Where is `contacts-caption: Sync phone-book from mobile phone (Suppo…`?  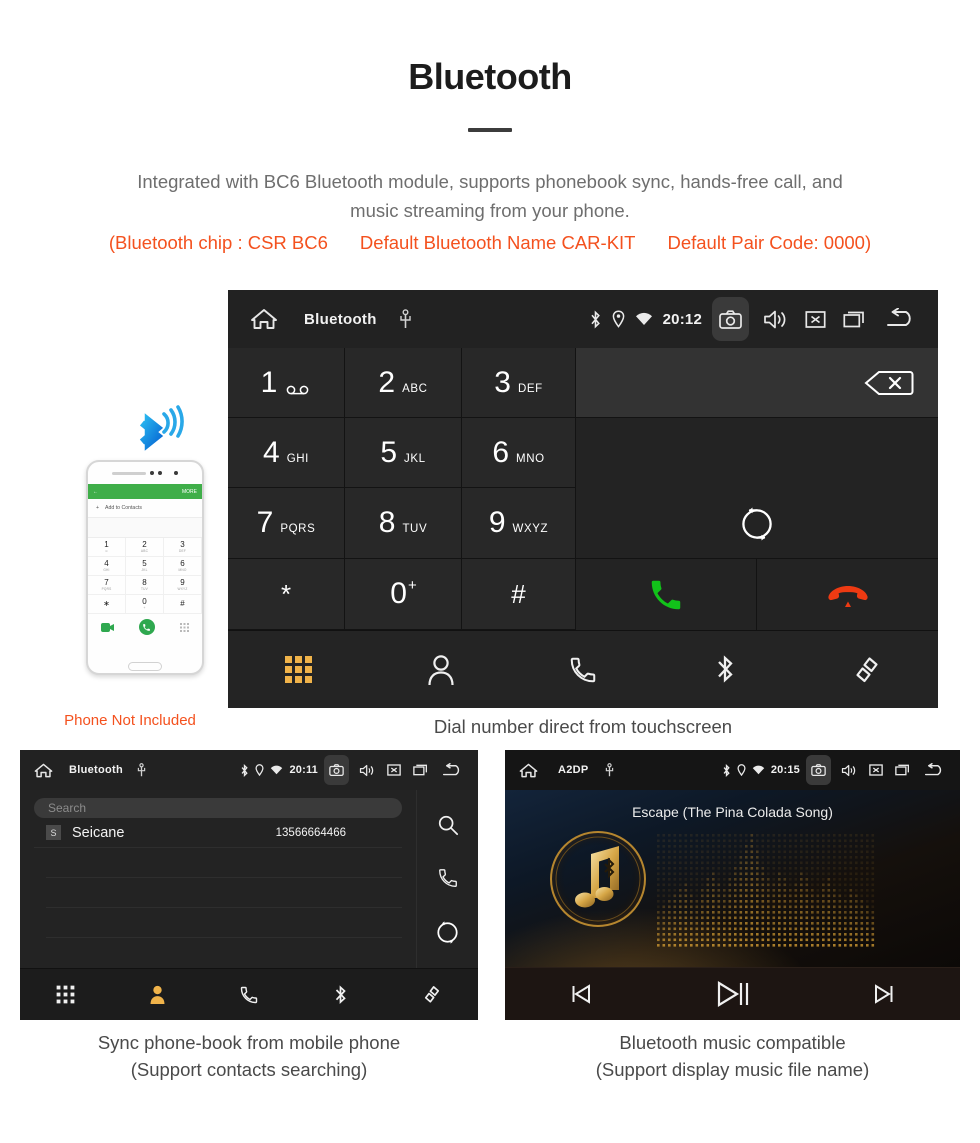
contacts-caption: Sync phone-book from mobile phone (Suppo… is located at coordinates (249, 1057).